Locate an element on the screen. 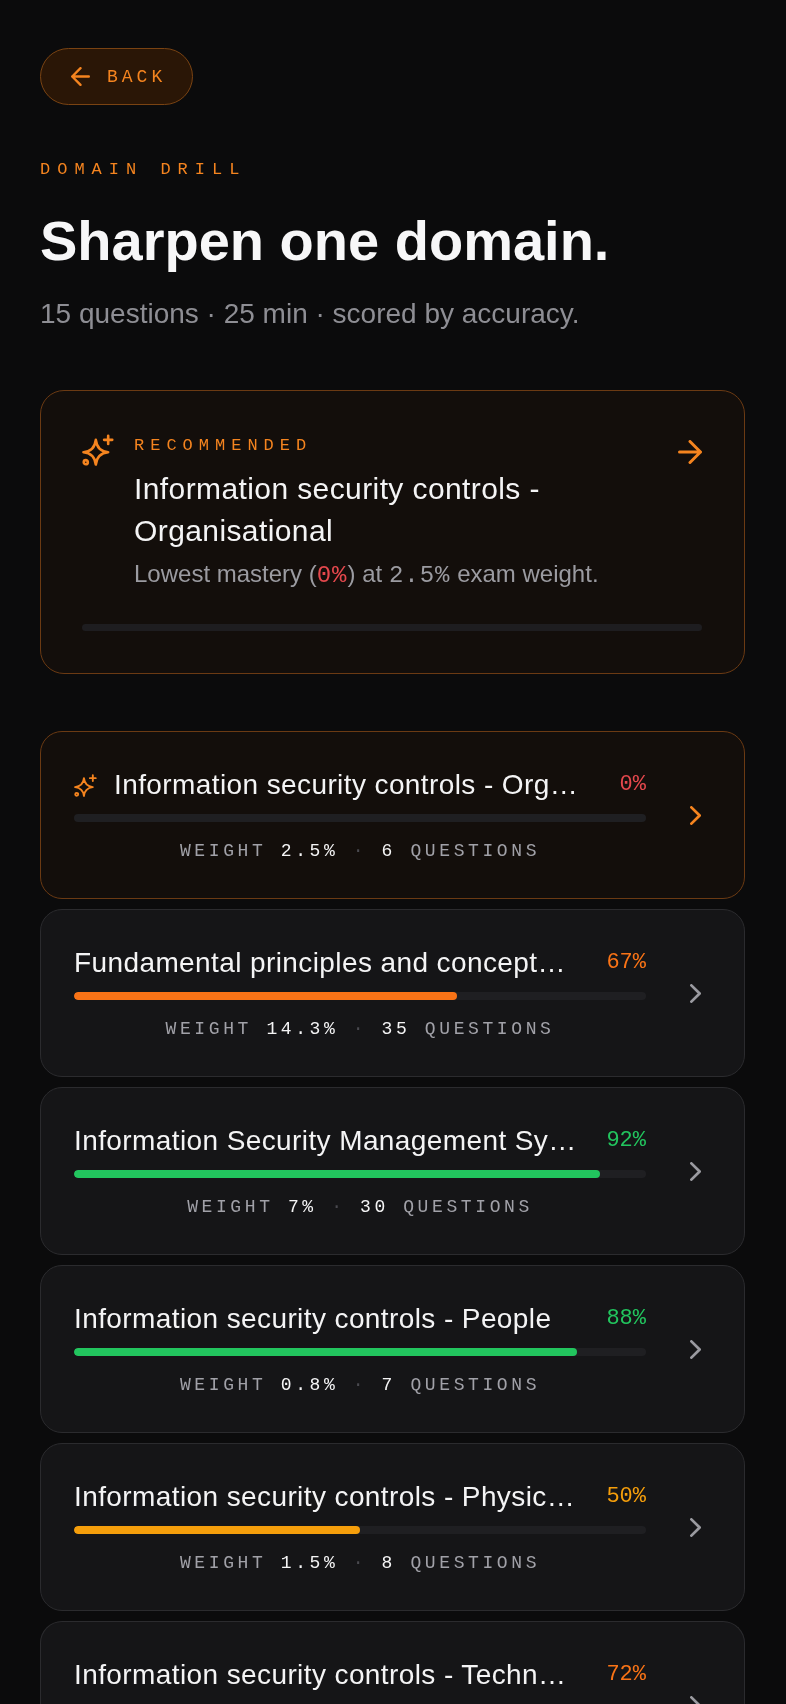 Image resolution: width=786 pixels, height=1704 pixels. page-title: Sharpen one domain. is located at coordinates (325, 241).